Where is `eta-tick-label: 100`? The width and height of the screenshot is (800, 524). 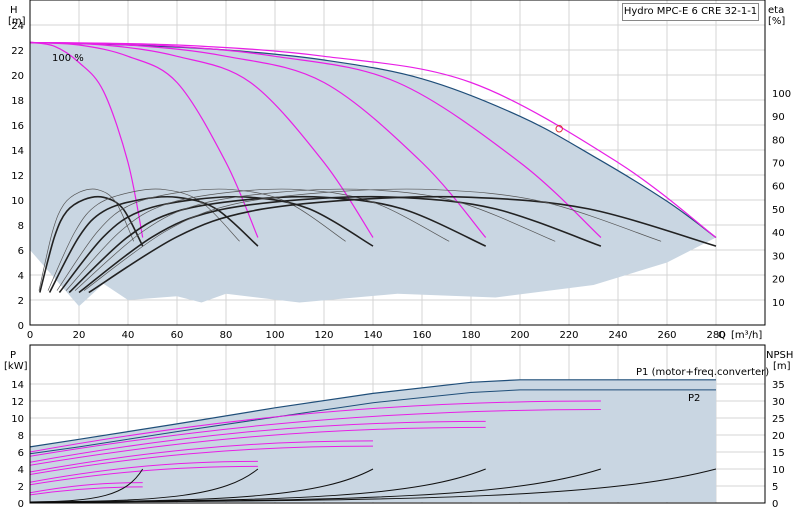 eta-tick-label: 100 is located at coordinates (781, 94).